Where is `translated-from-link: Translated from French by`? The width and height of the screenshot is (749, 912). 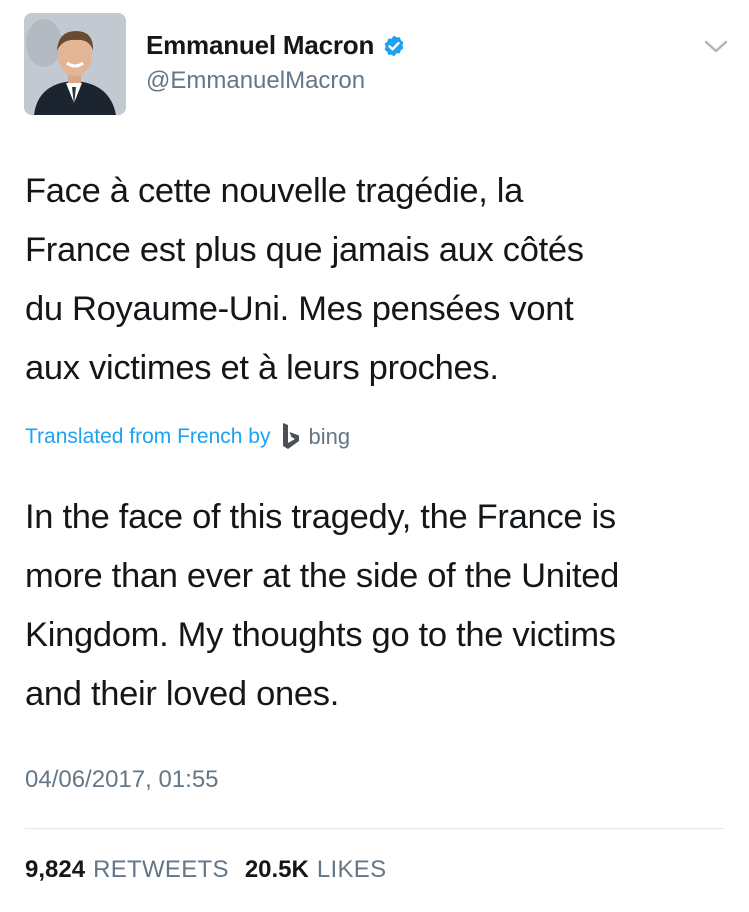 translated-from-link: Translated from French by is located at coordinates (147, 437).